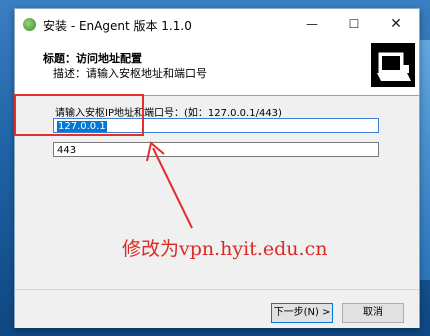 This screenshot has height=336, width=430. What do you see at coordinates (225, 249) in the screenshot?
I see `annotation-text: 修改为vpn.hyit.edu.cn` at bounding box center [225, 249].